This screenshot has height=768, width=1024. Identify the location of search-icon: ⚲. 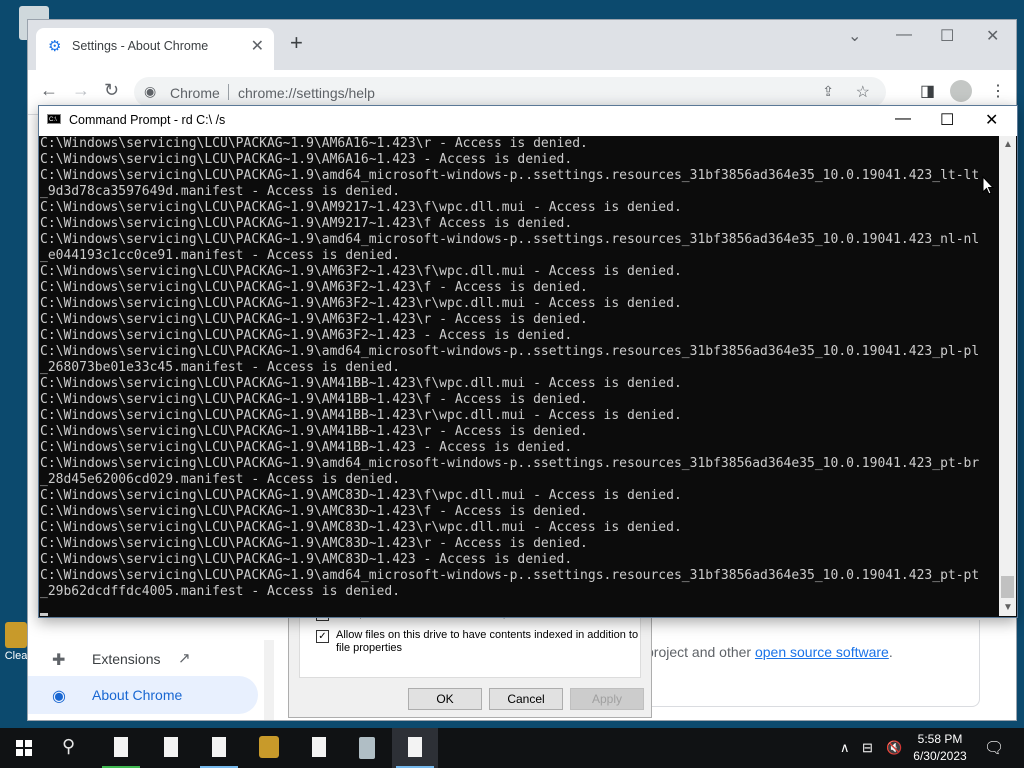
(69, 746).